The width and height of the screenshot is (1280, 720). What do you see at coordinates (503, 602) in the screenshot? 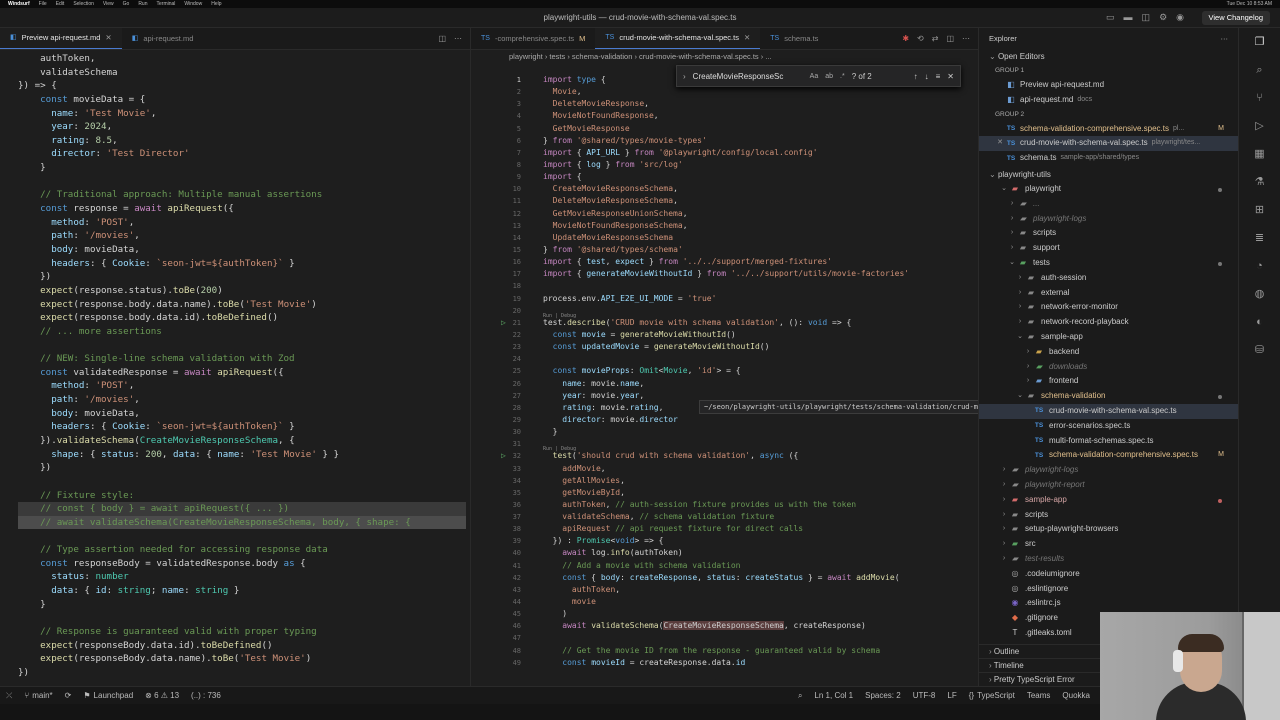
I see `line-number: 44` at bounding box center [503, 602].